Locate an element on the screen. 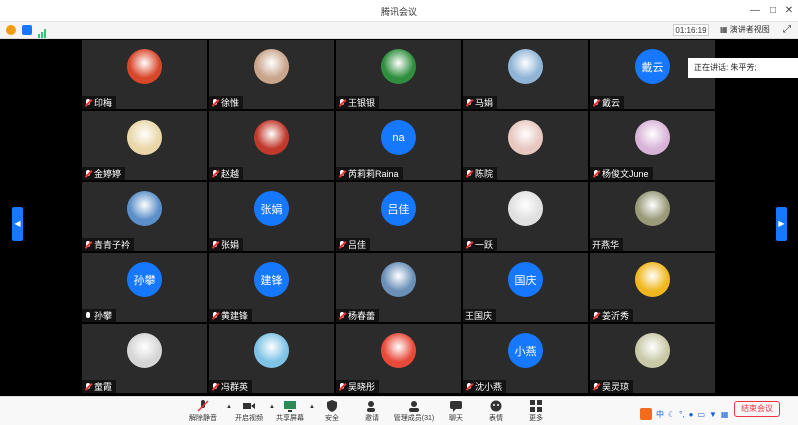 The width and height of the screenshot is (798, 425). participant-tile: 冯群英 is located at coordinates (271, 358).